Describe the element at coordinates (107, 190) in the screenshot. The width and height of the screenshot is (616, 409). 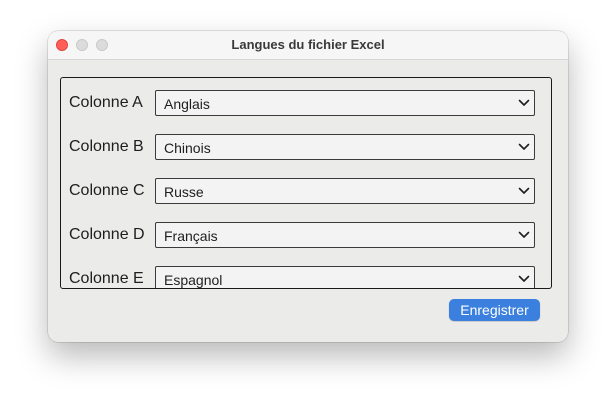
I see `column-label: Colonne C` at that location.